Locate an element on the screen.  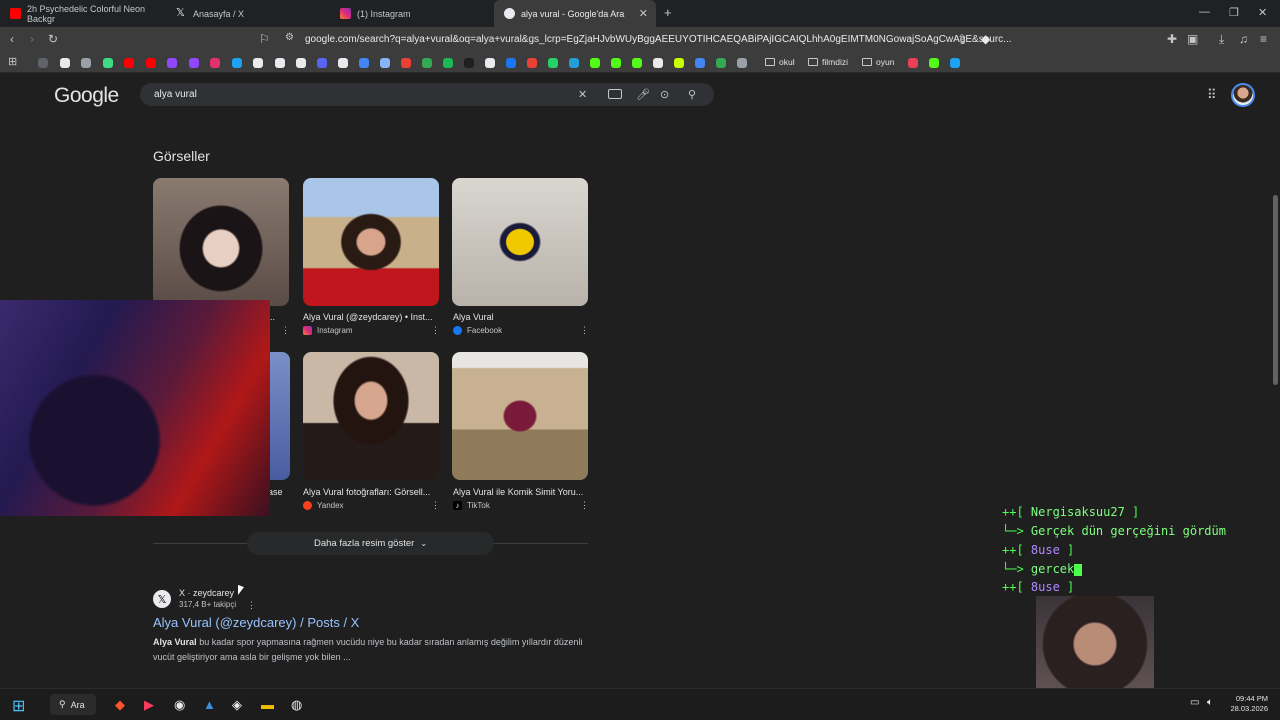
extensions-icon: ✚ is located at coordinates (1172, 39).